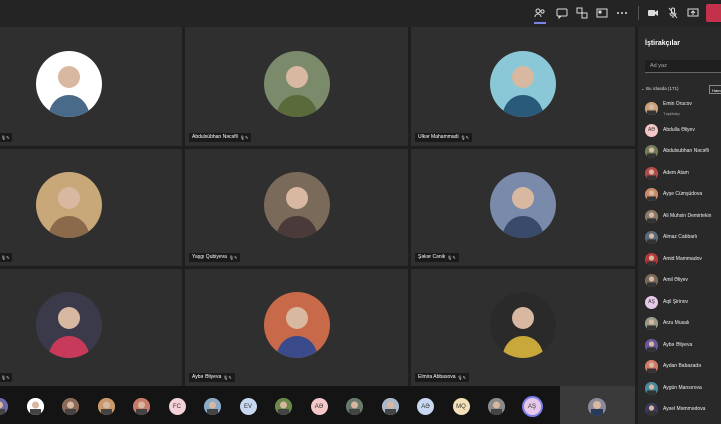 The width and height of the screenshot is (721, 424). What do you see at coordinates (675, 280) in the screenshot?
I see `participant-name: Amil Əliyev` at bounding box center [675, 280].